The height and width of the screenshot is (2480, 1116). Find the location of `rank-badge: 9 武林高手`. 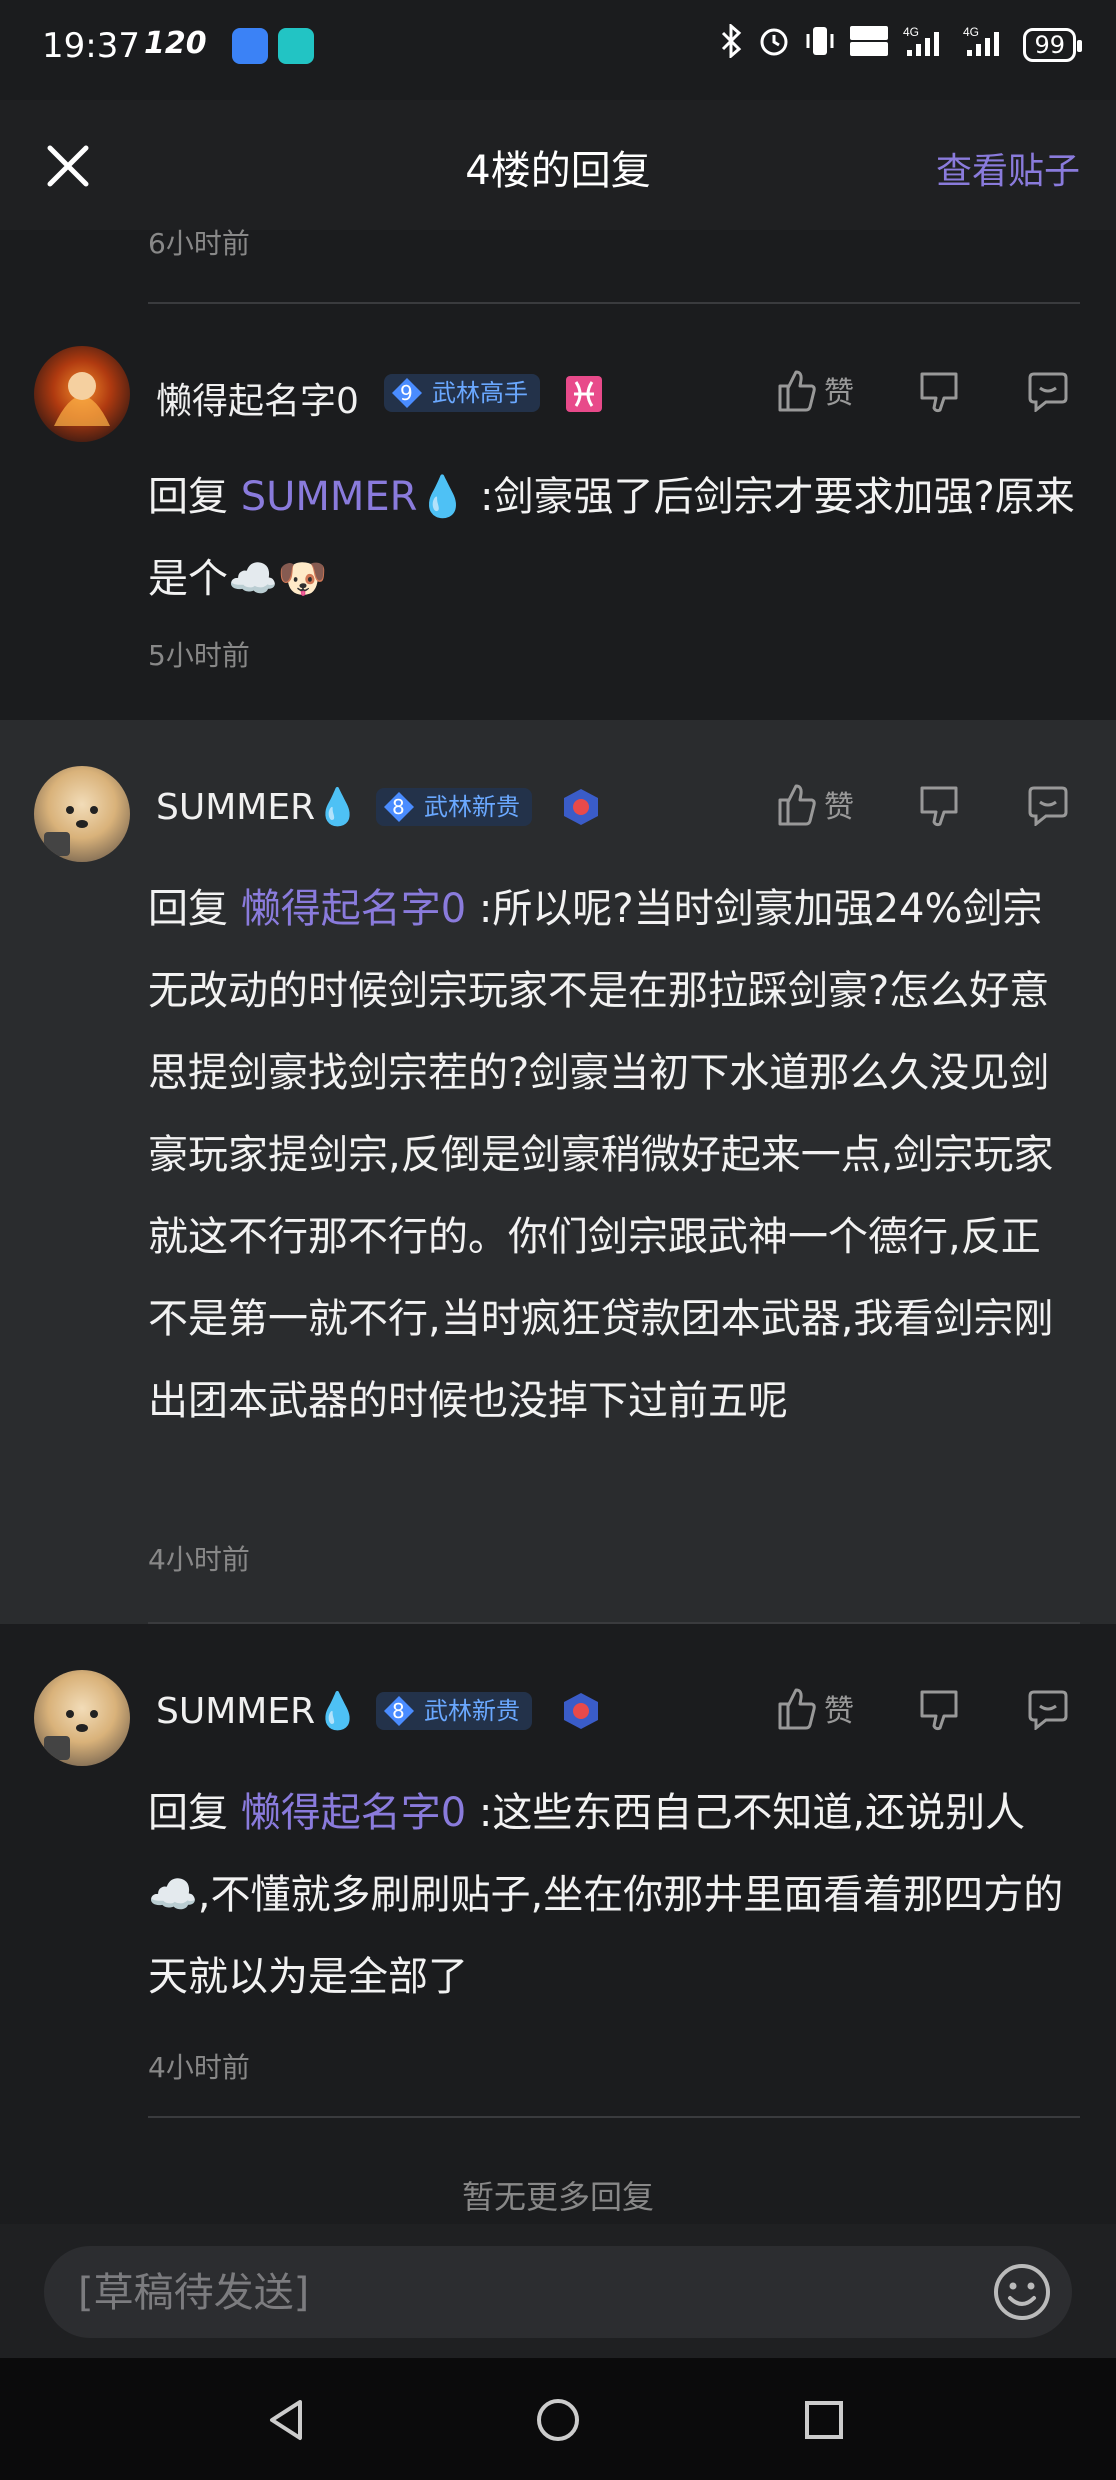

rank-badge: 9 武林高手 is located at coordinates (462, 393).